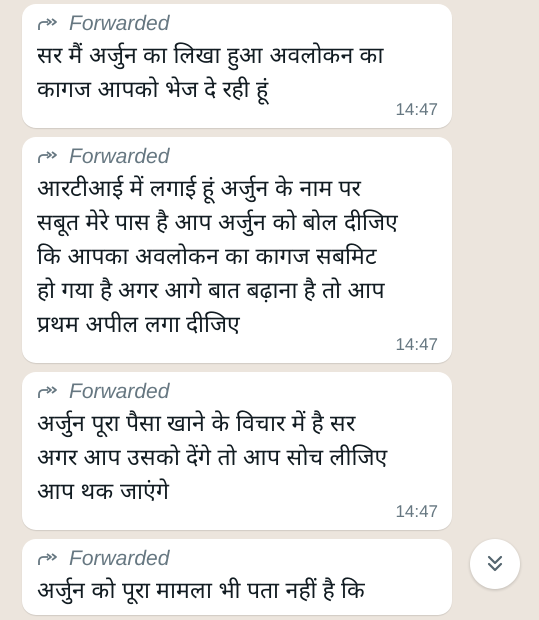 The height and width of the screenshot is (620, 539). What do you see at coordinates (213, 457) in the screenshot?
I see `message-text: अर्जुन पूरा पैसा खाने के विचार में है सर अगर आप उसको देंगे तो आप सोच लीजिए आप थक जाएंगे` at bounding box center [213, 457].